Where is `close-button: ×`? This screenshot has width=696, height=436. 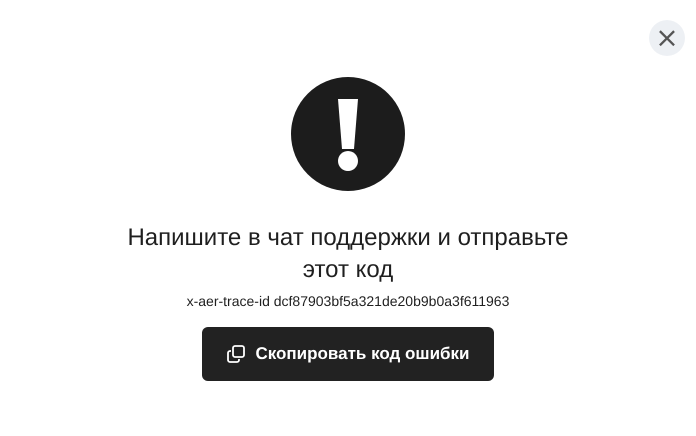 close-button: × is located at coordinates (667, 38).